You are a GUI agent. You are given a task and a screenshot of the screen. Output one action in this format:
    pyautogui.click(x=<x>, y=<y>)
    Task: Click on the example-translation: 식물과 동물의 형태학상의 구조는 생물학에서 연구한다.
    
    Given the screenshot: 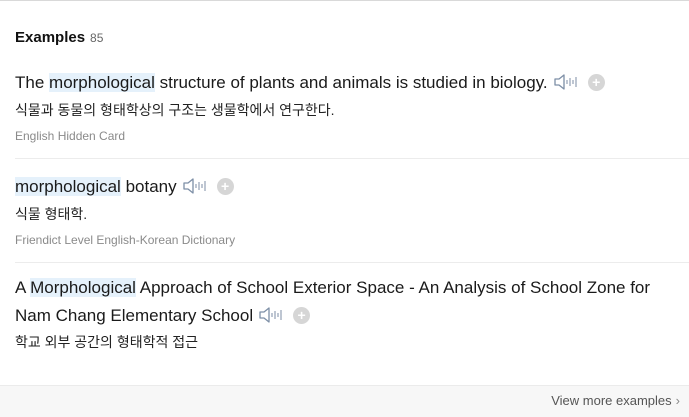 What is the action you would take?
    pyautogui.click(x=175, y=110)
    